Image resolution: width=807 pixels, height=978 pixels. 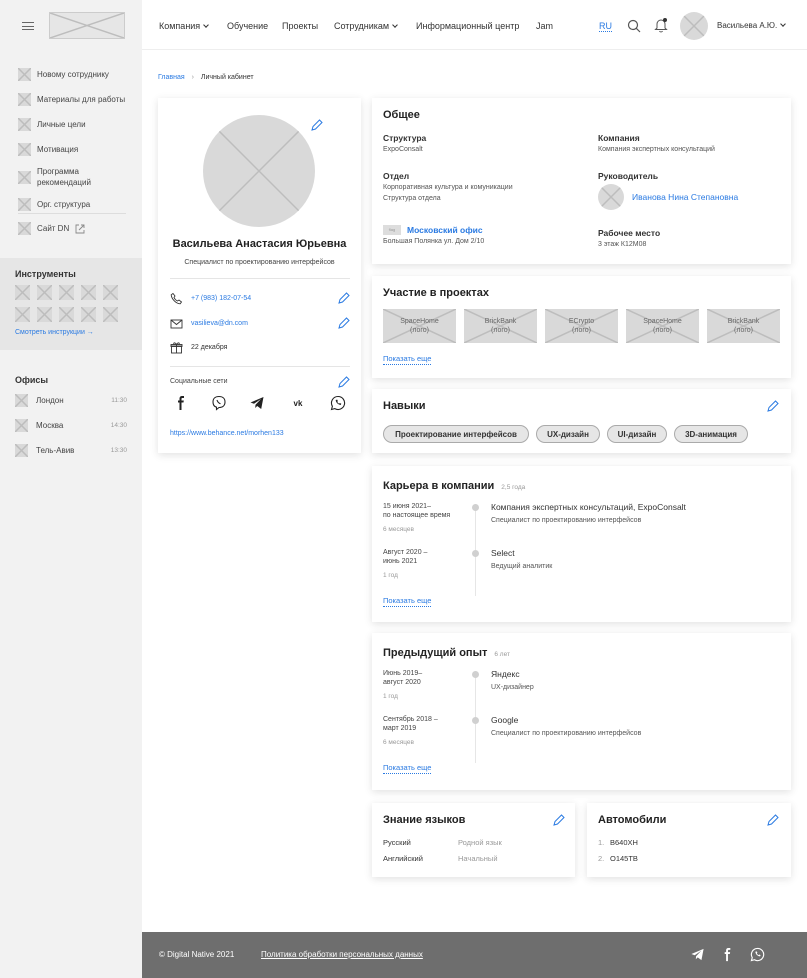 What do you see at coordinates (71, 450) in the screenshot?
I see `office-item: Тель-Авив 13:30` at bounding box center [71, 450].